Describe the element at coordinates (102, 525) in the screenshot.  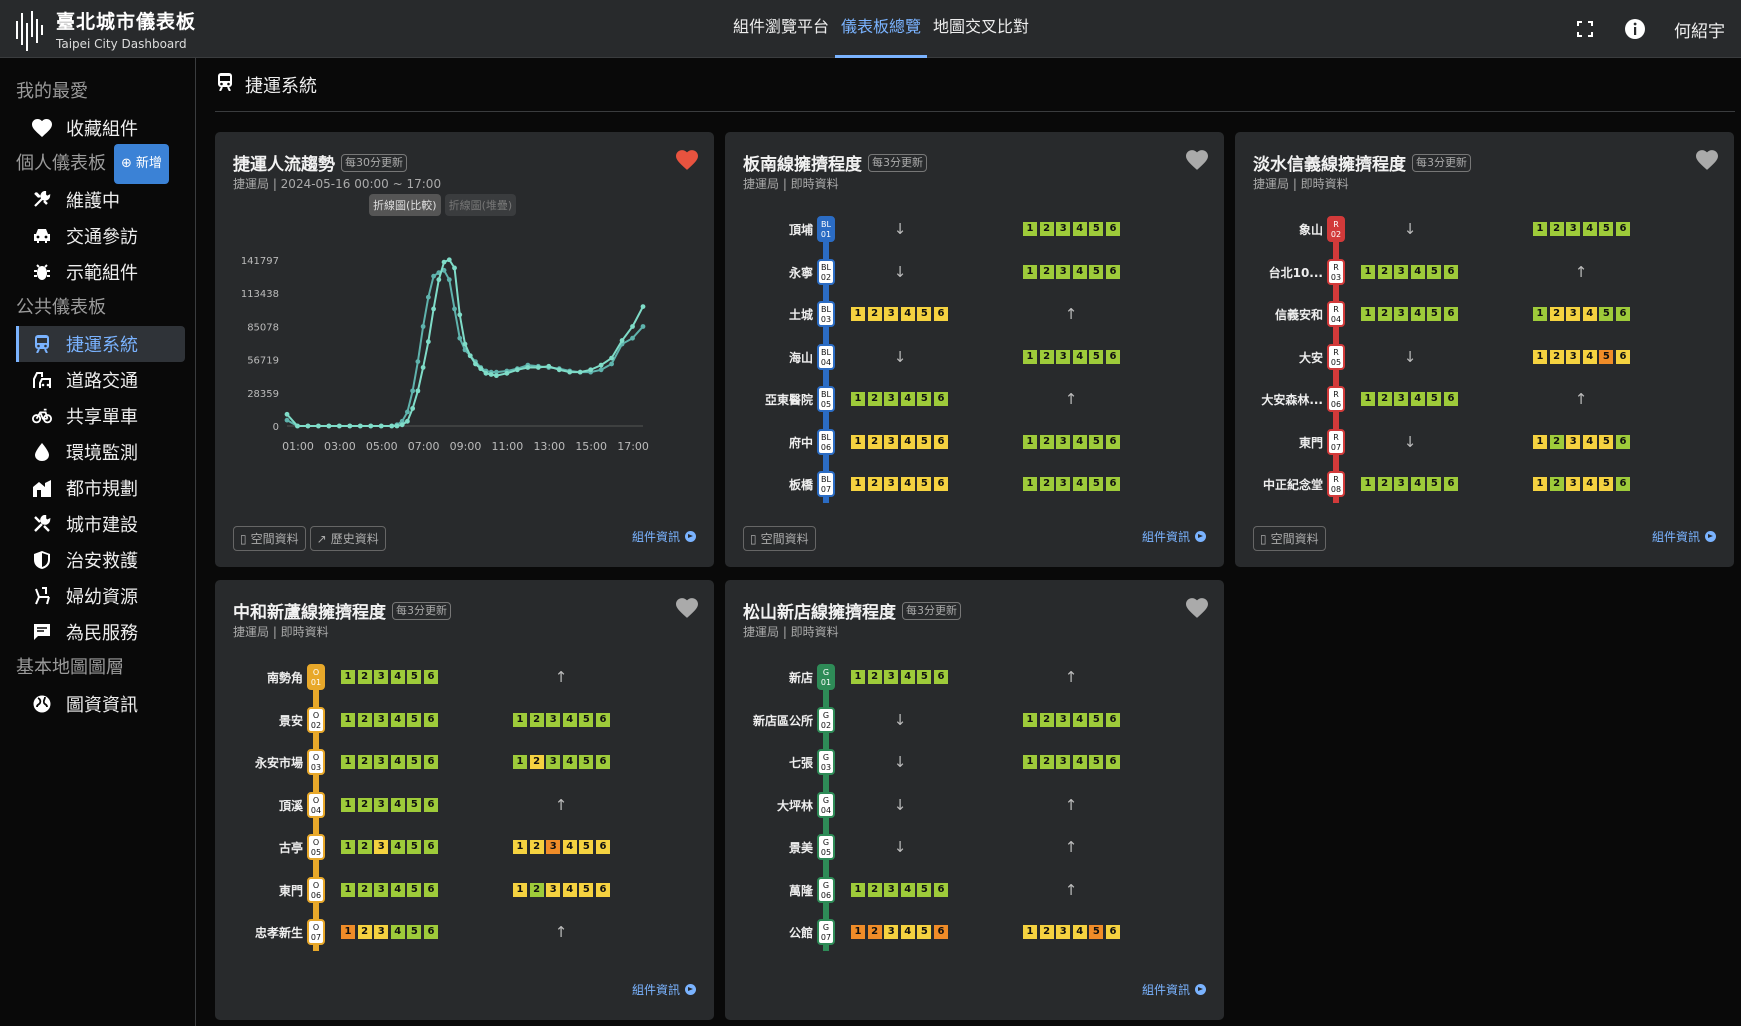
I see `sidebar-item-label: 城市建設` at that location.